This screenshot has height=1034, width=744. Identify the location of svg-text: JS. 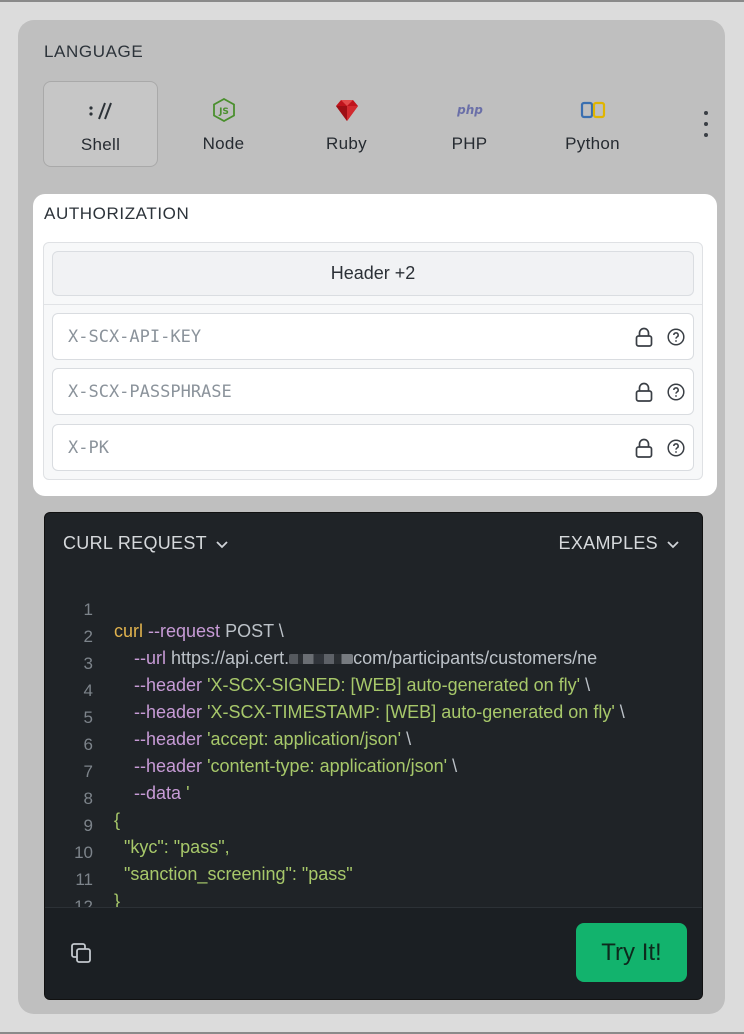
(223, 112).